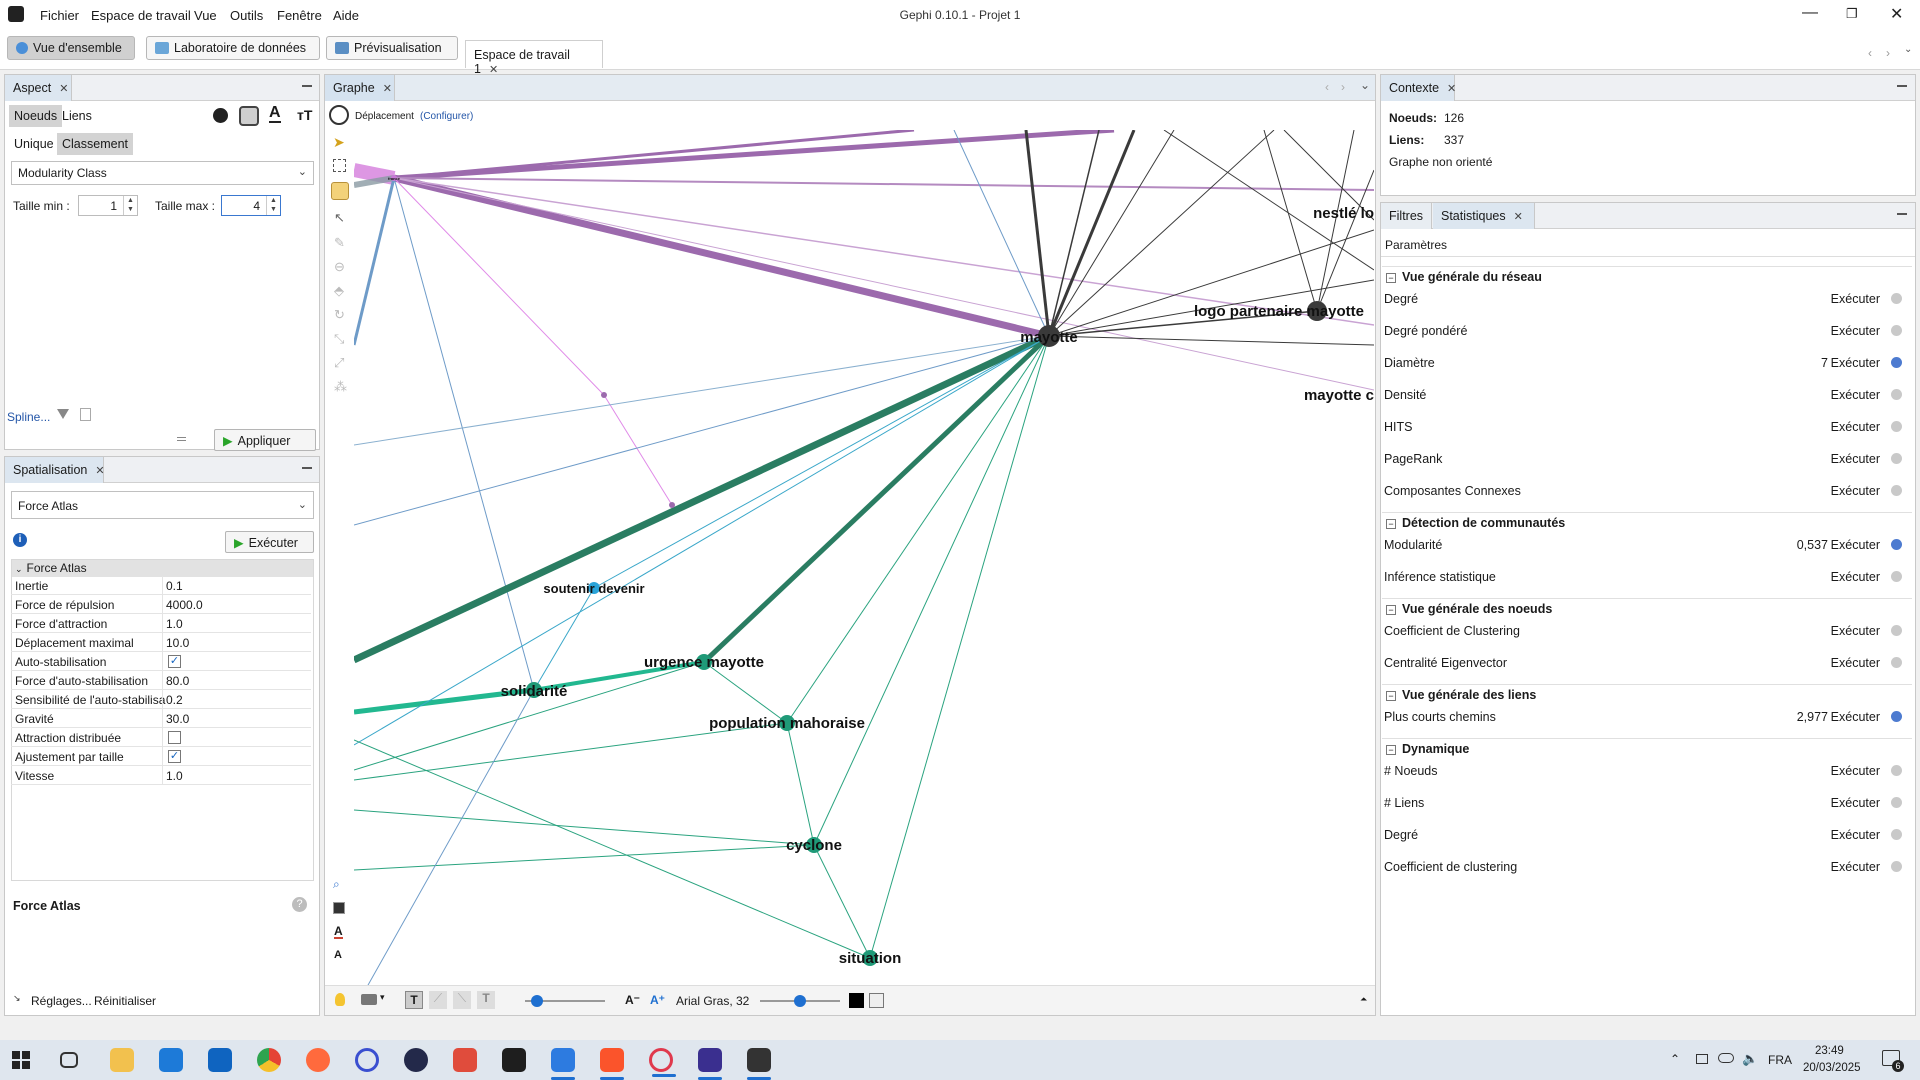  I want to click on windows-start-icon, so click(21, 1060).